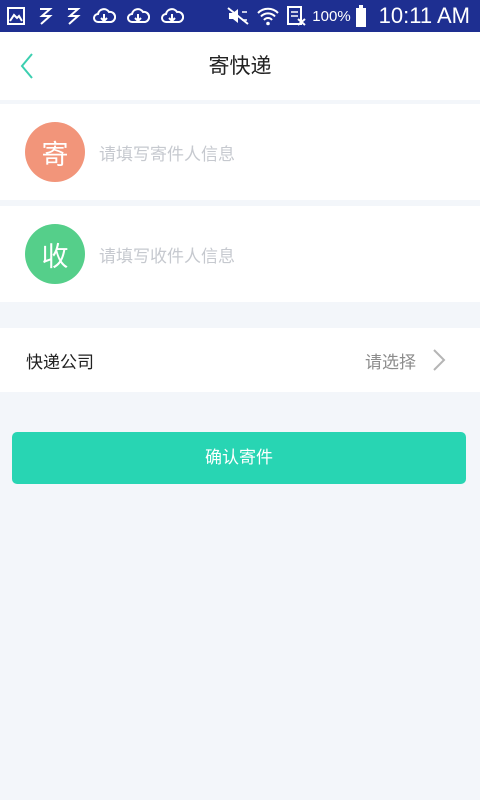 This screenshot has width=480, height=800. Describe the element at coordinates (167, 154) in the screenshot. I see `sender-placeholder: 请填写寄件人信息` at that location.